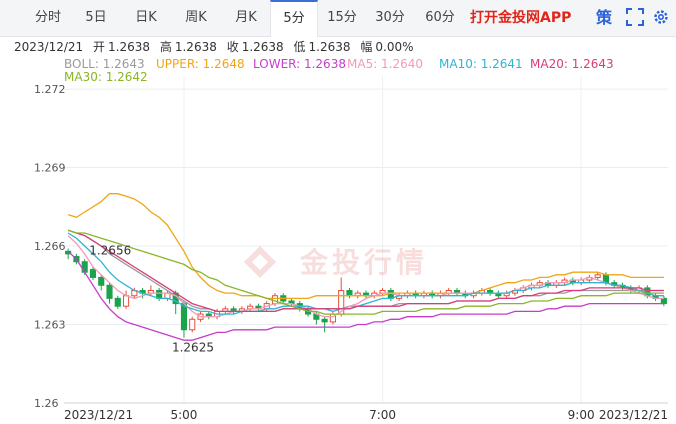 The width and height of the screenshot is (676, 424). What do you see at coordinates (382, 415) in the screenshot?
I see `x-tick-label: 7:00` at bounding box center [382, 415].